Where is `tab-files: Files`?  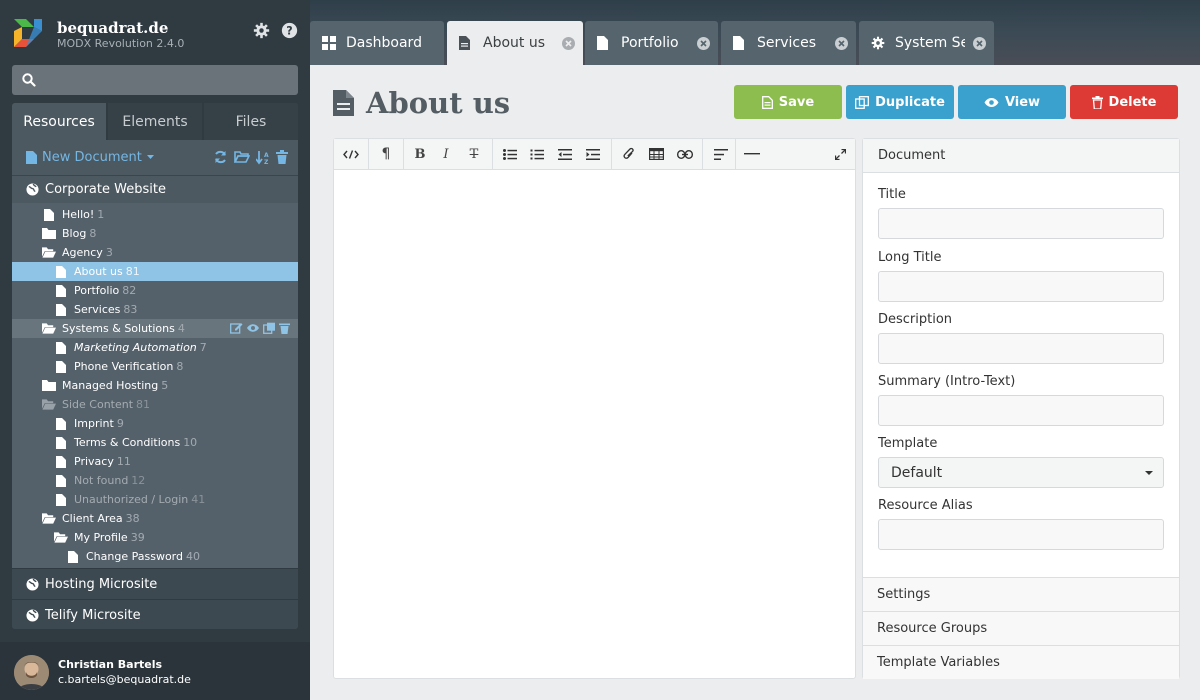 tab-files: Files is located at coordinates (251, 121).